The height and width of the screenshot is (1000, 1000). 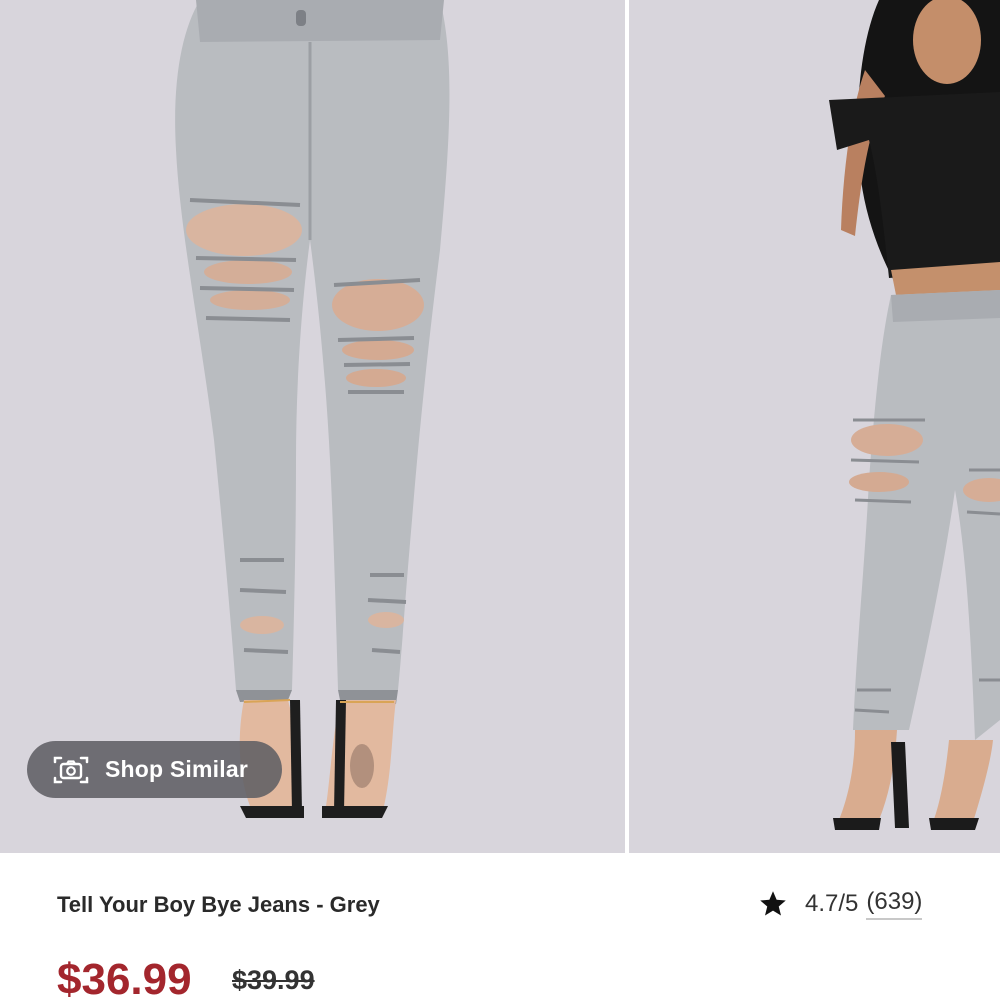 What do you see at coordinates (71, 769) in the screenshot?
I see `camera-icon` at bounding box center [71, 769].